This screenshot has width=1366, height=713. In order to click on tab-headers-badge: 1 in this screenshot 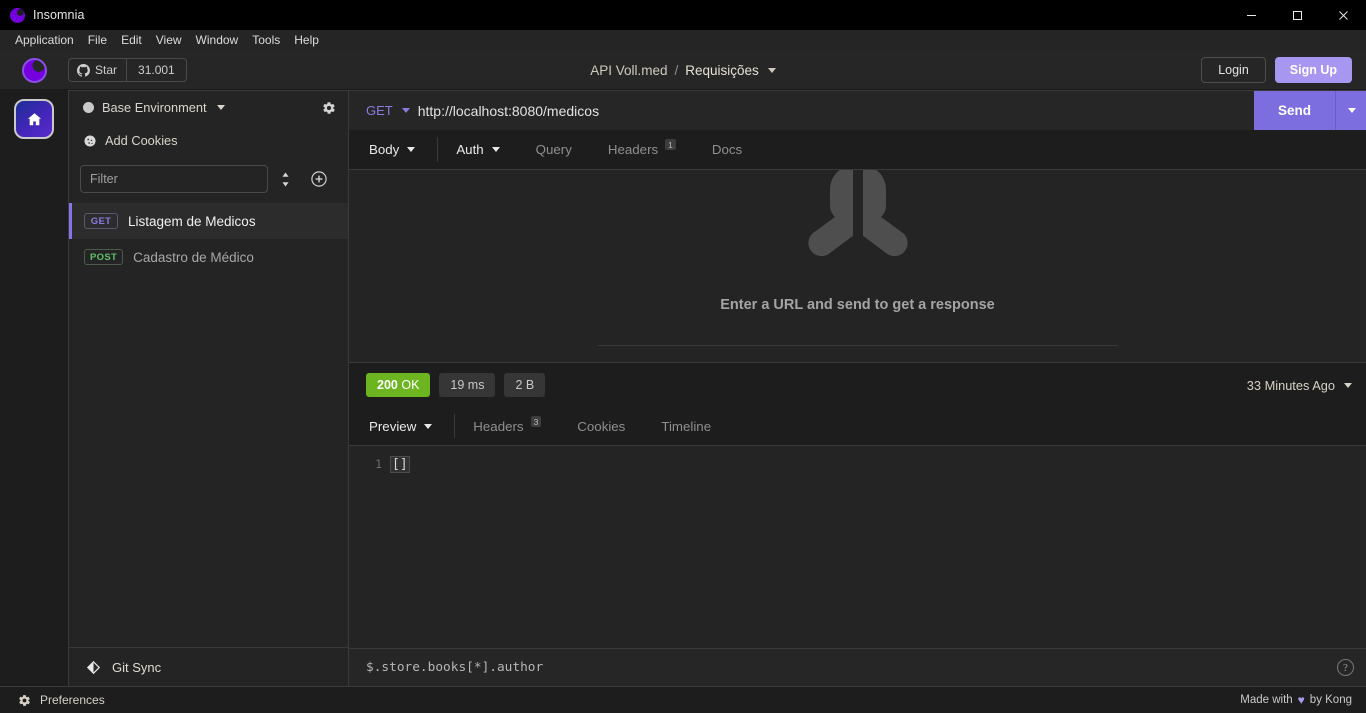, I will do `click(670, 144)`.